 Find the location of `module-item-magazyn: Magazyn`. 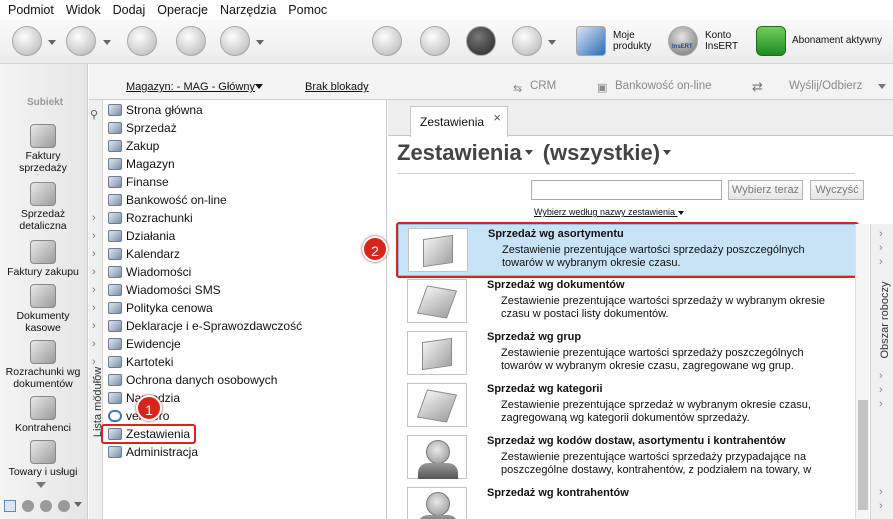

module-item-magazyn: Magazyn is located at coordinates (244, 164).